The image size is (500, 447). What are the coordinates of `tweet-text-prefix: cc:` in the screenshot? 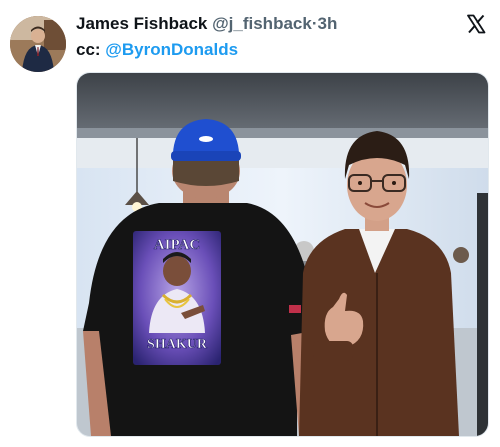 It's located at (91, 49).